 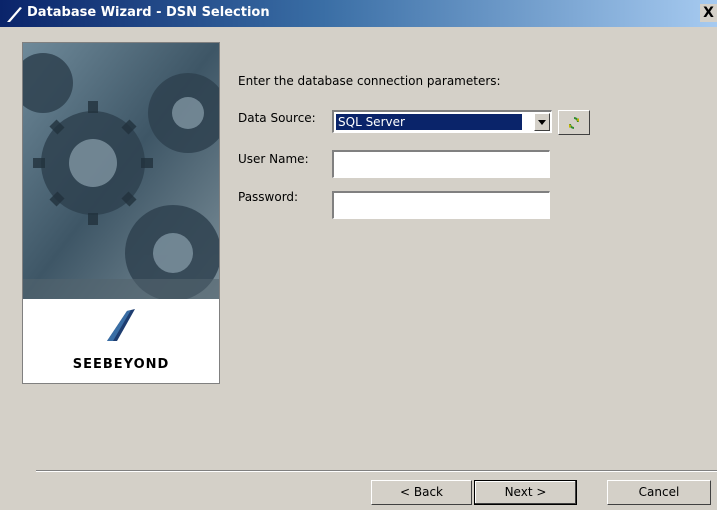 I want to click on refresh-icon, so click(x=574, y=123).